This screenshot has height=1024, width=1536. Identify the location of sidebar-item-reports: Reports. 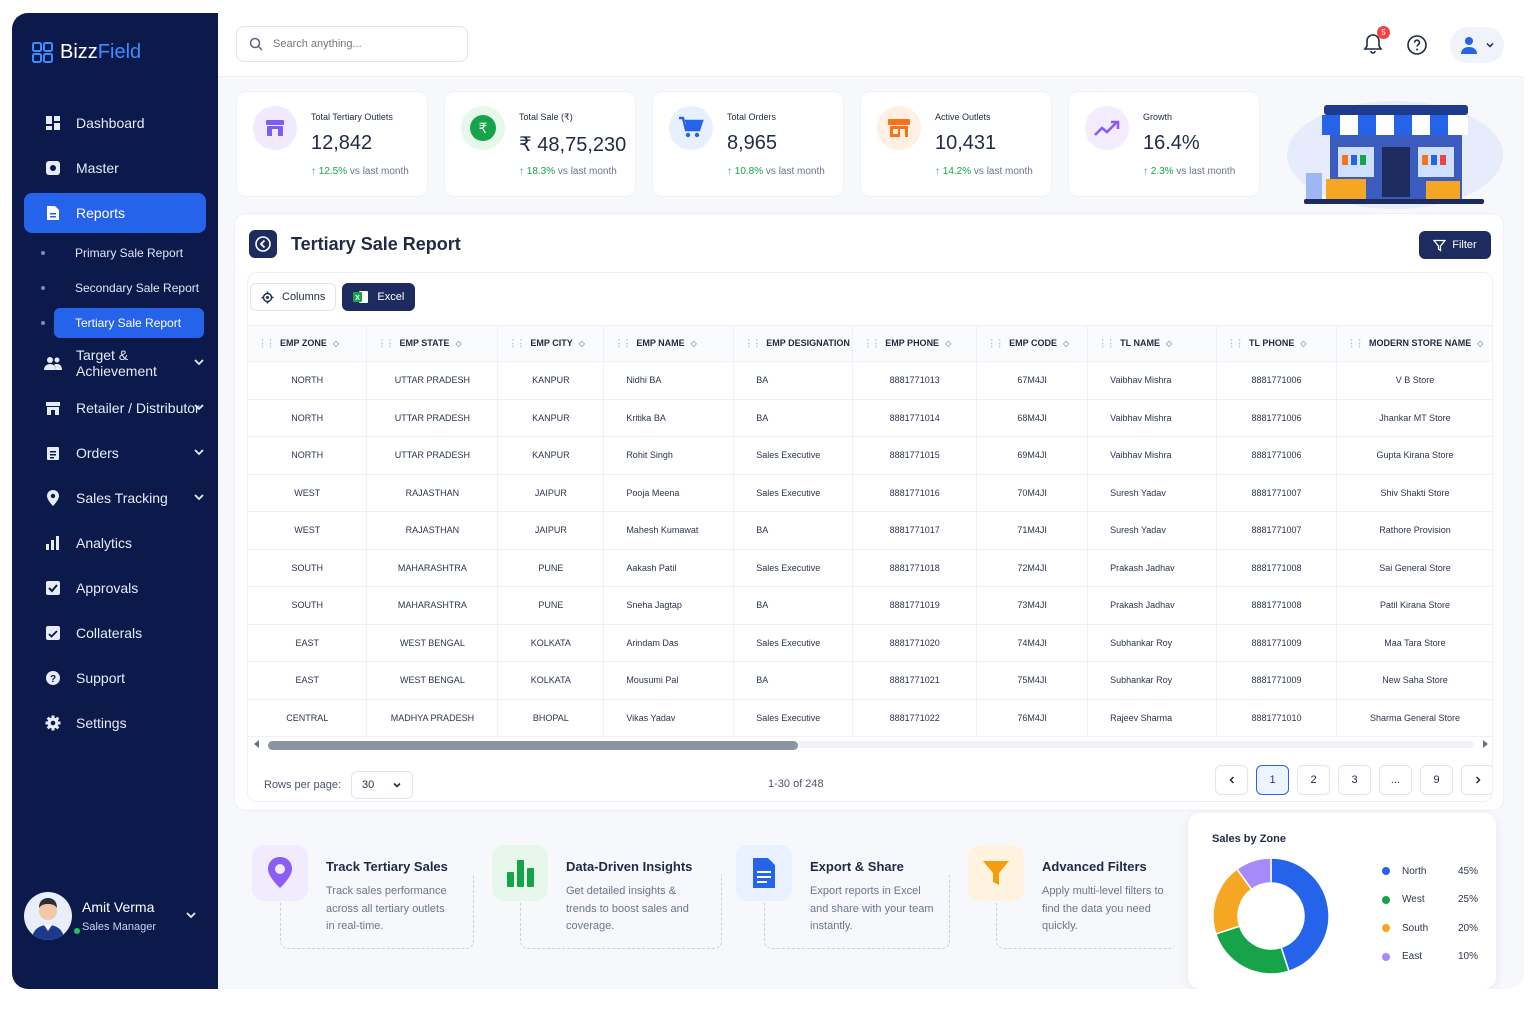
(115, 213).